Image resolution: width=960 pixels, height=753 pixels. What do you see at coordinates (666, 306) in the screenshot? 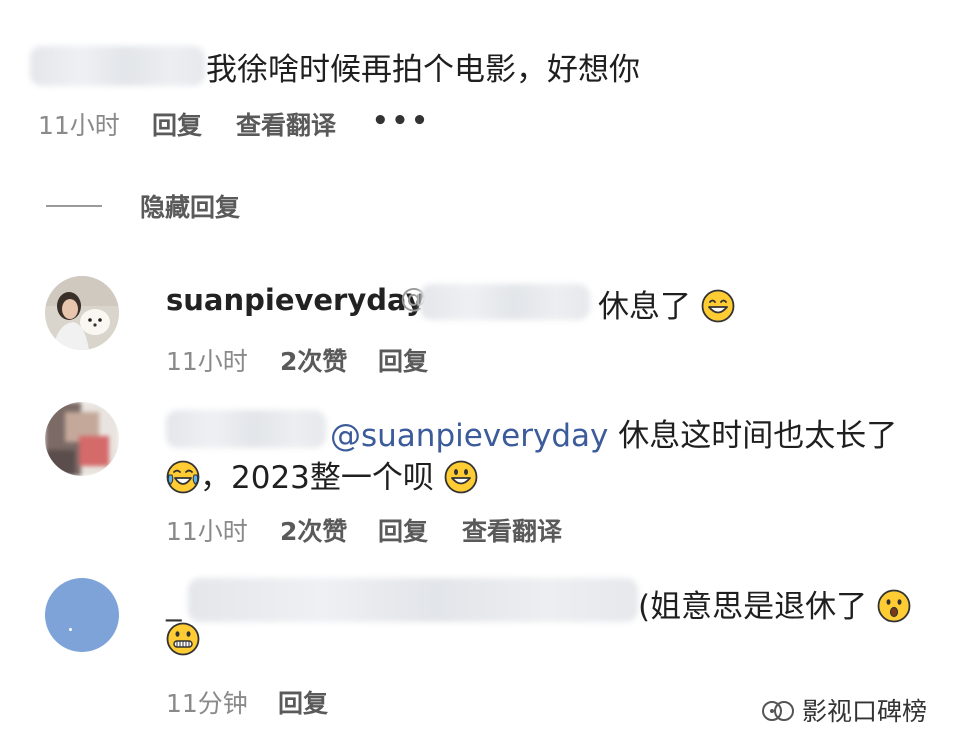
I see `reply-text: 休息了` at bounding box center [666, 306].